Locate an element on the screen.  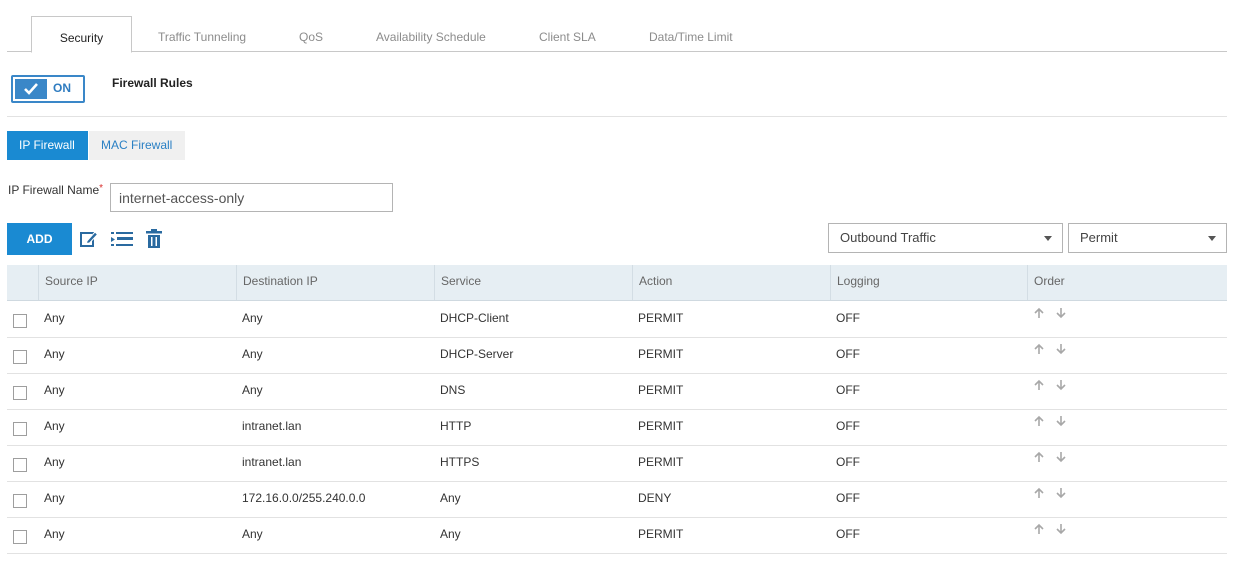
tab-client-sla: Client SLA is located at coordinates (567, 33).